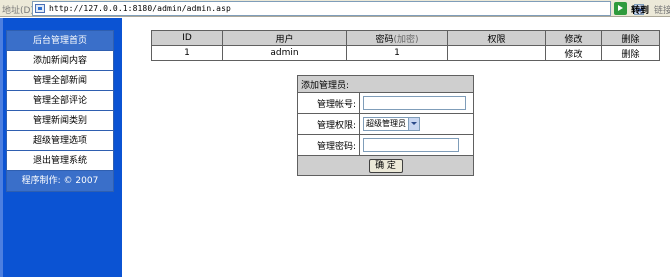  Describe the element at coordinates (40, 8) in the screenshot. I see `page-icon` at that location.